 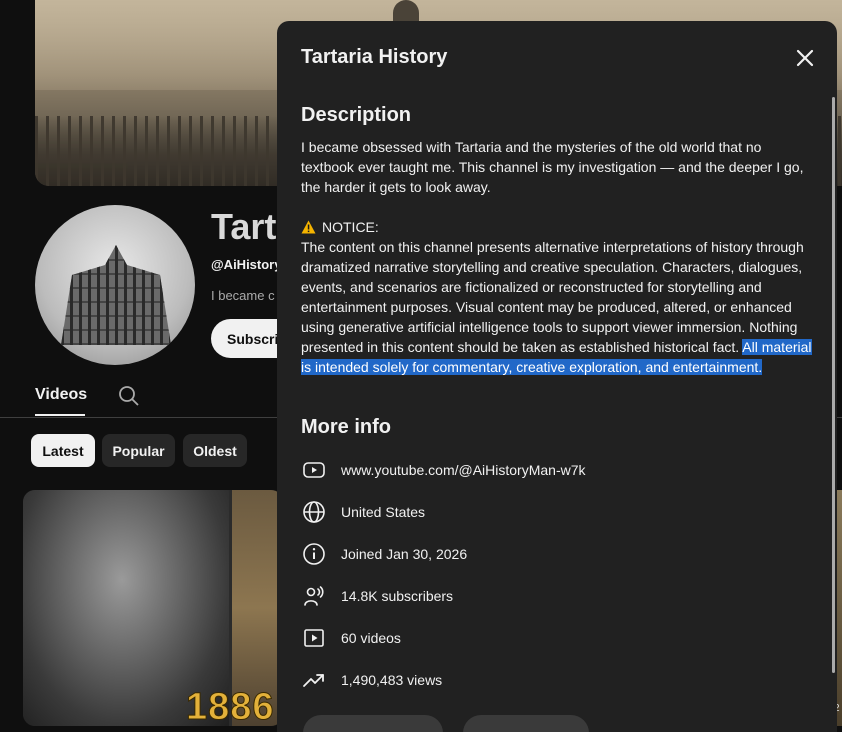 What do you see at coordinates (129, 396) in the screenshot?
I see `search-icon` at bounding box center [129, 396].